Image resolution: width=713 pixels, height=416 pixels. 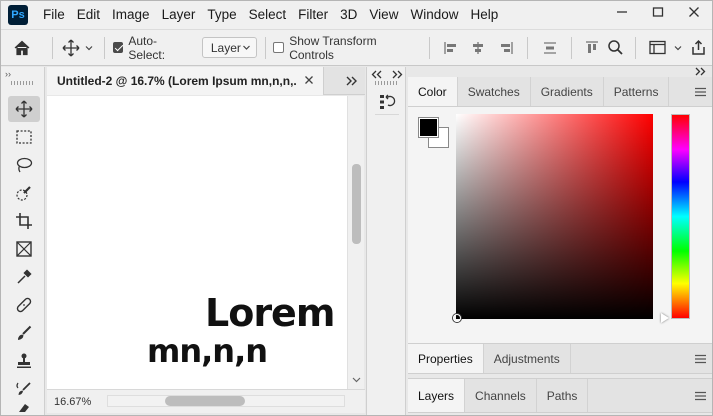 I want to click on minimize-icon, so click(x=622, y=12).